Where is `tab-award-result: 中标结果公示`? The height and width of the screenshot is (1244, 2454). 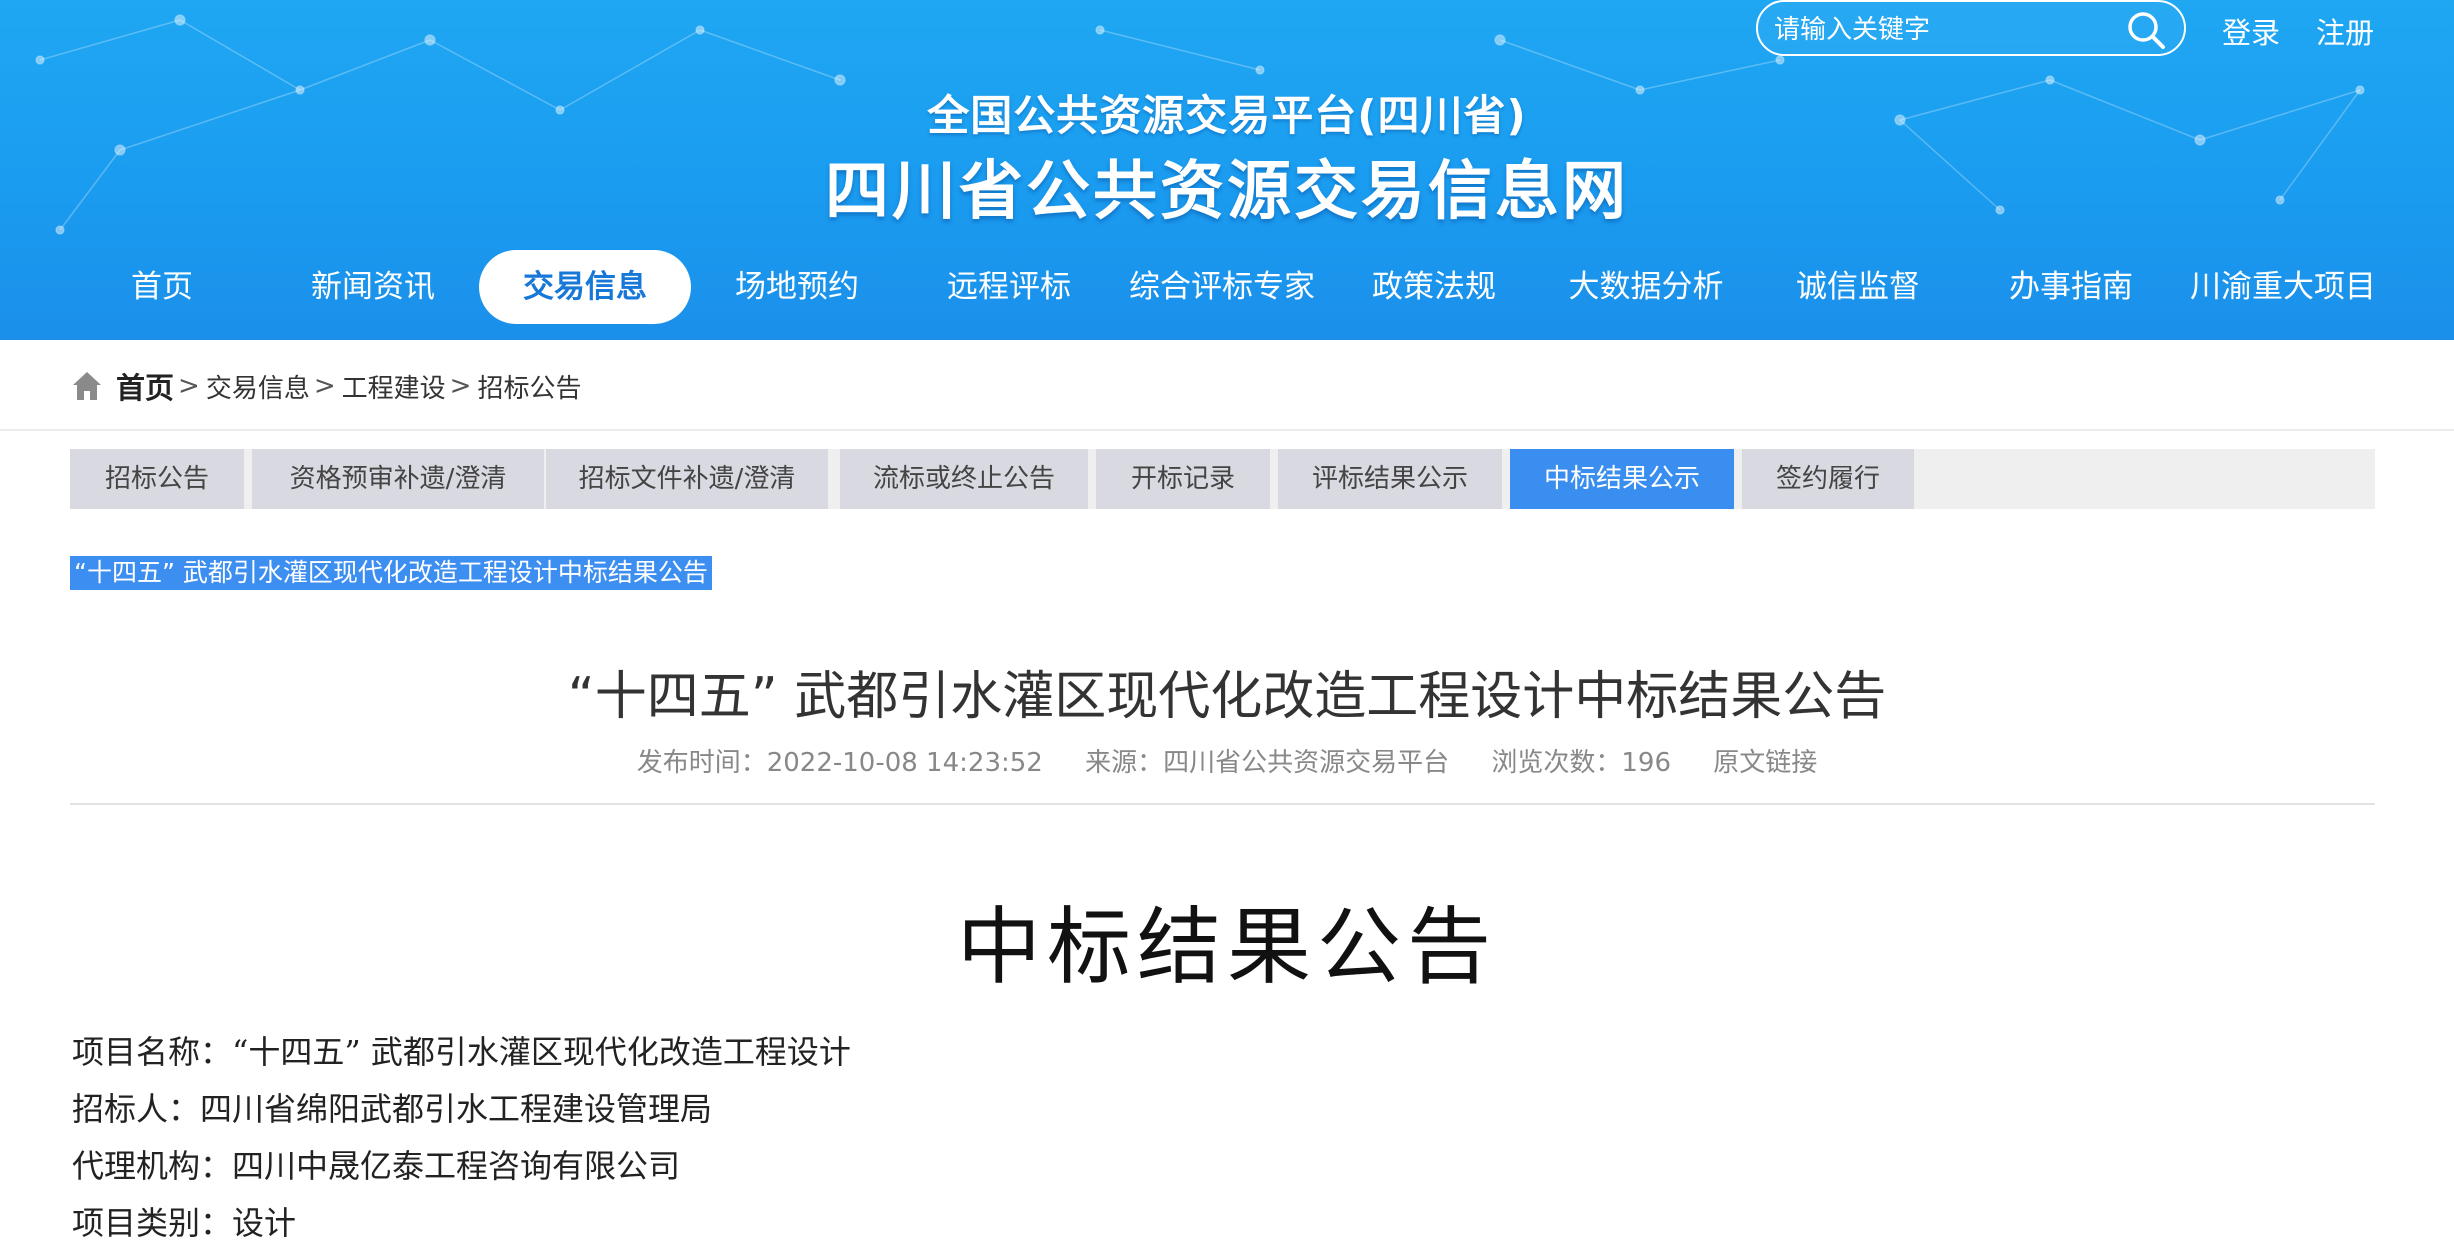
tab-award-result: 中标结果公示 is located at coordinates (1622, 479).